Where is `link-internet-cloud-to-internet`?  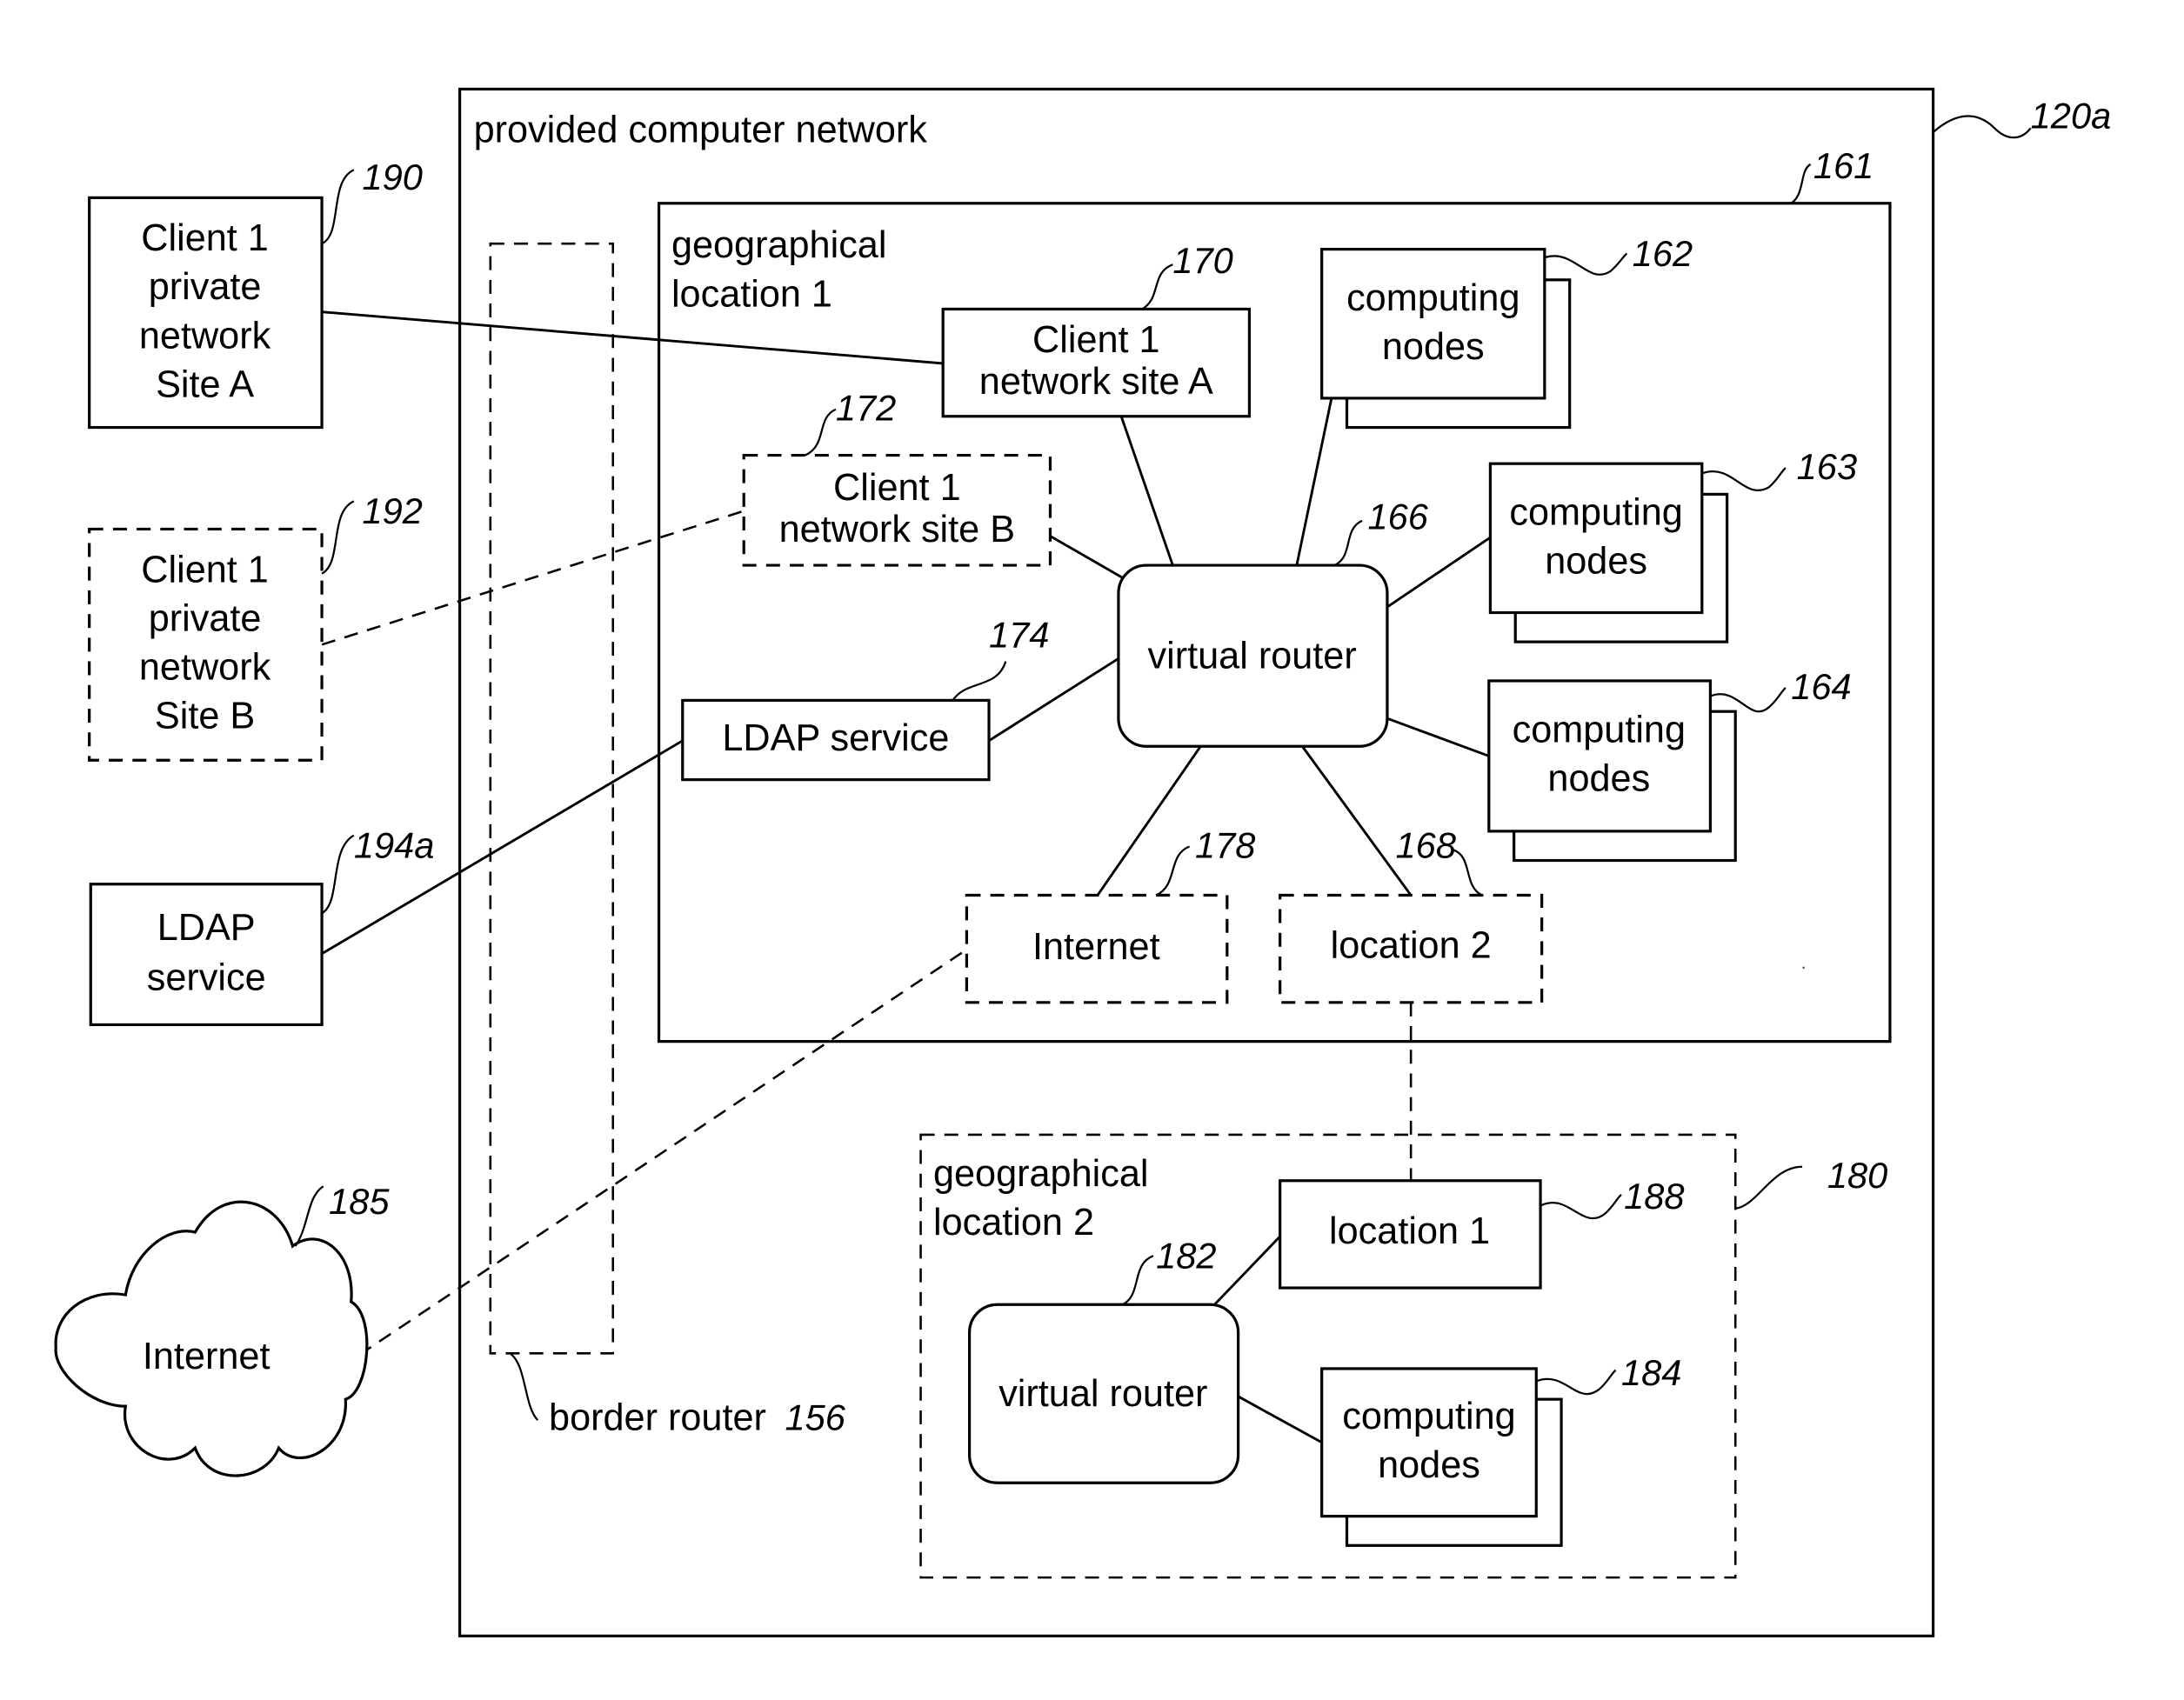 link-internet-cloud-to-internet is located at coordinates (663, 1152).